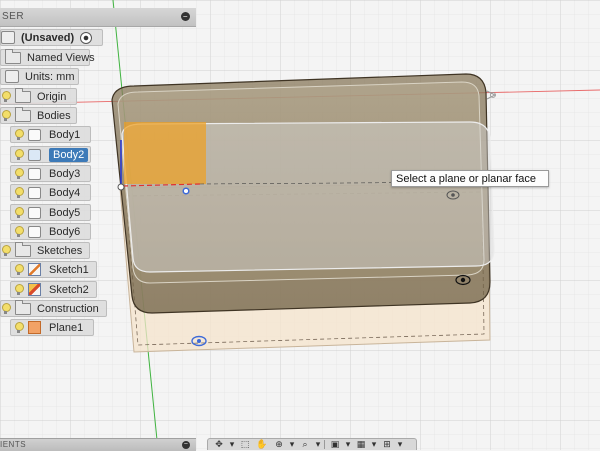  I want to click on tree-item-unsaved: (Unsaved), so click(51, 37).